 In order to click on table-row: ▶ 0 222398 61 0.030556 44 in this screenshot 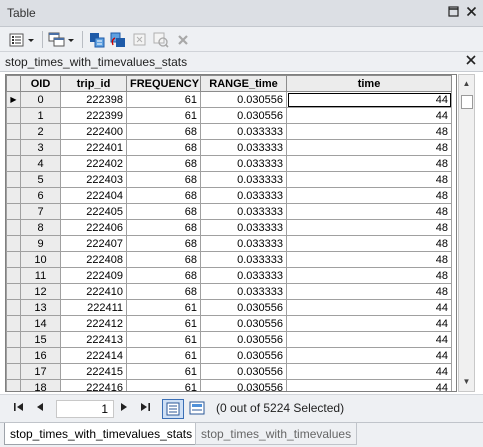, I will do `click(229, 99)`.